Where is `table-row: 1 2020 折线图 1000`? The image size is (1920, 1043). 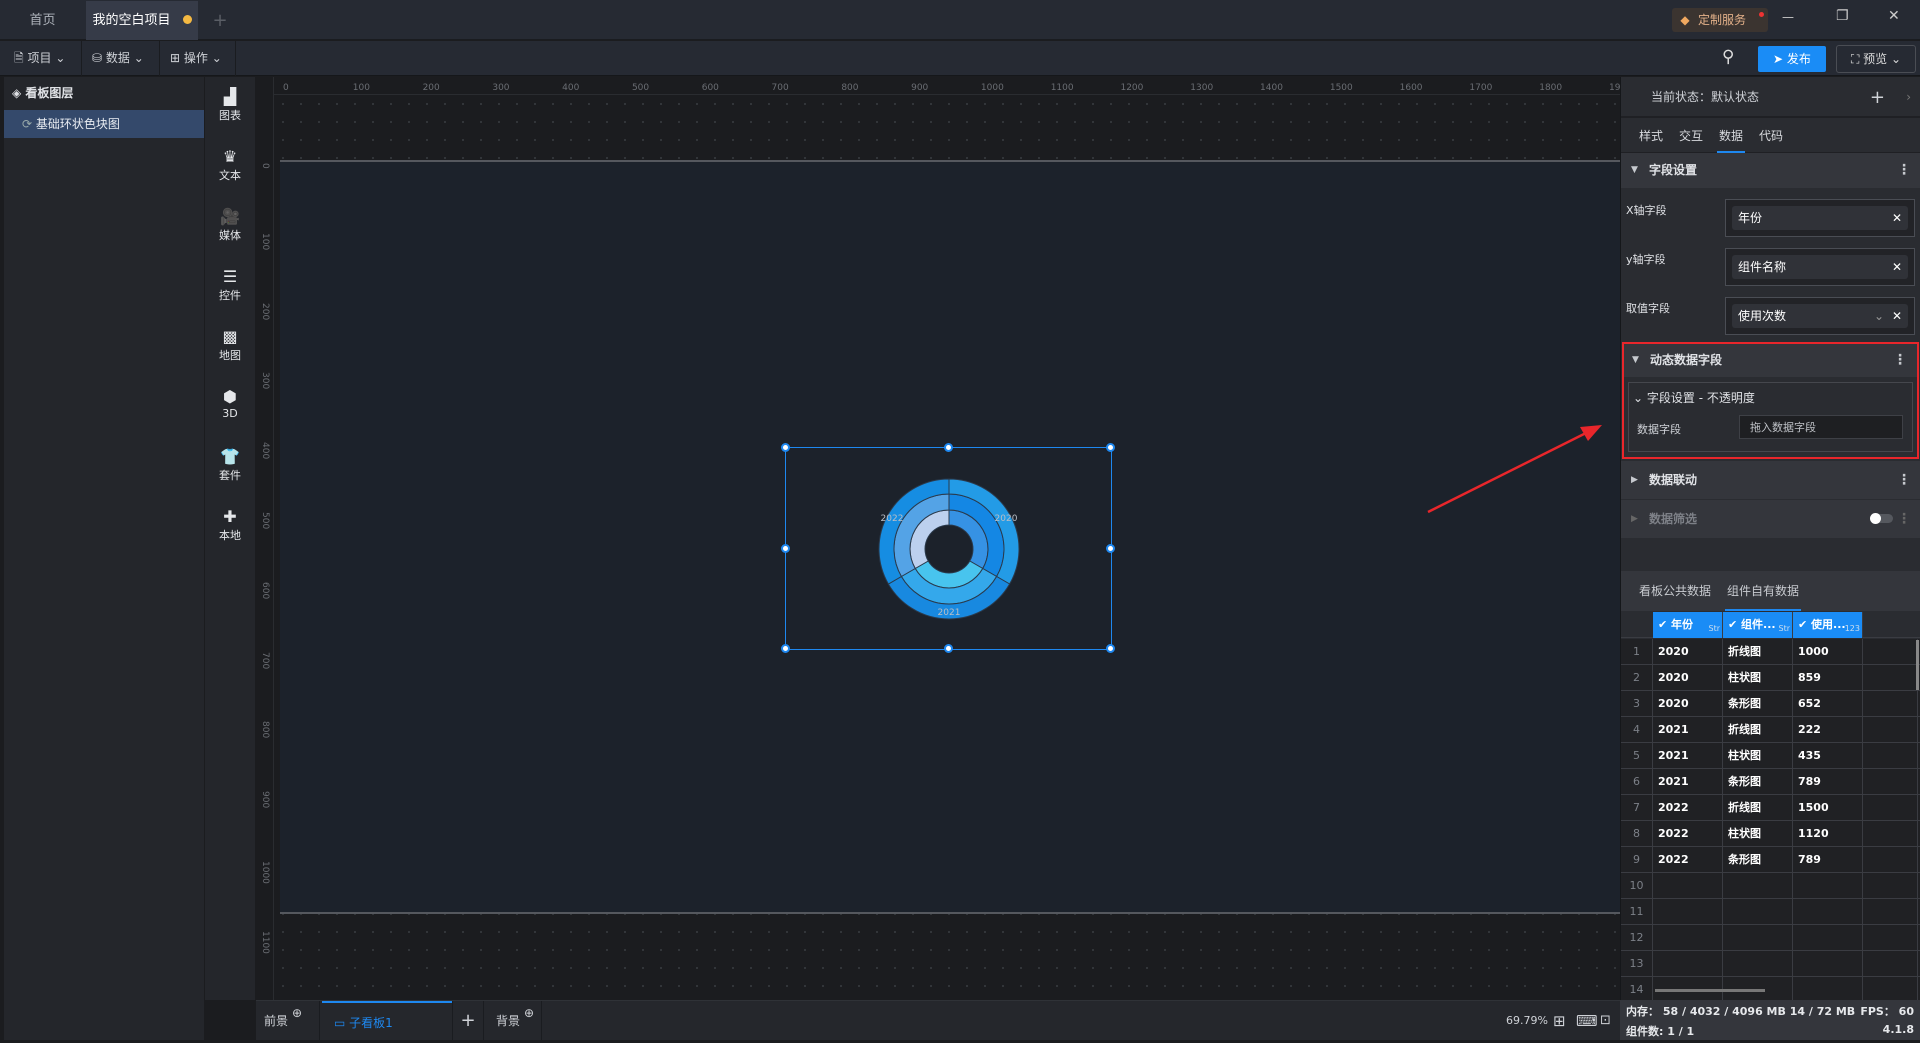 table-row: 1 2020 折线图 1000 is located at coordinates (1770, 652).